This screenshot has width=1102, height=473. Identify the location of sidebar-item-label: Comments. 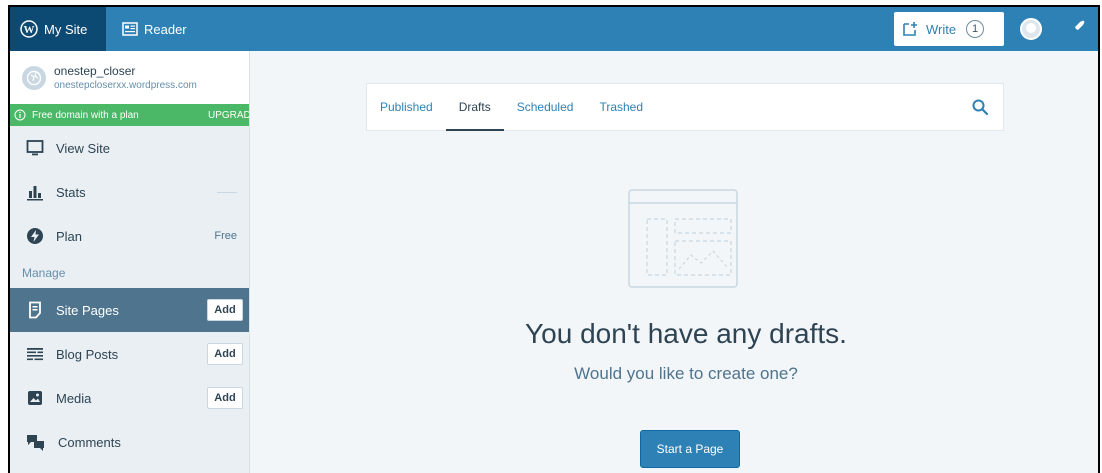
(89, 442).